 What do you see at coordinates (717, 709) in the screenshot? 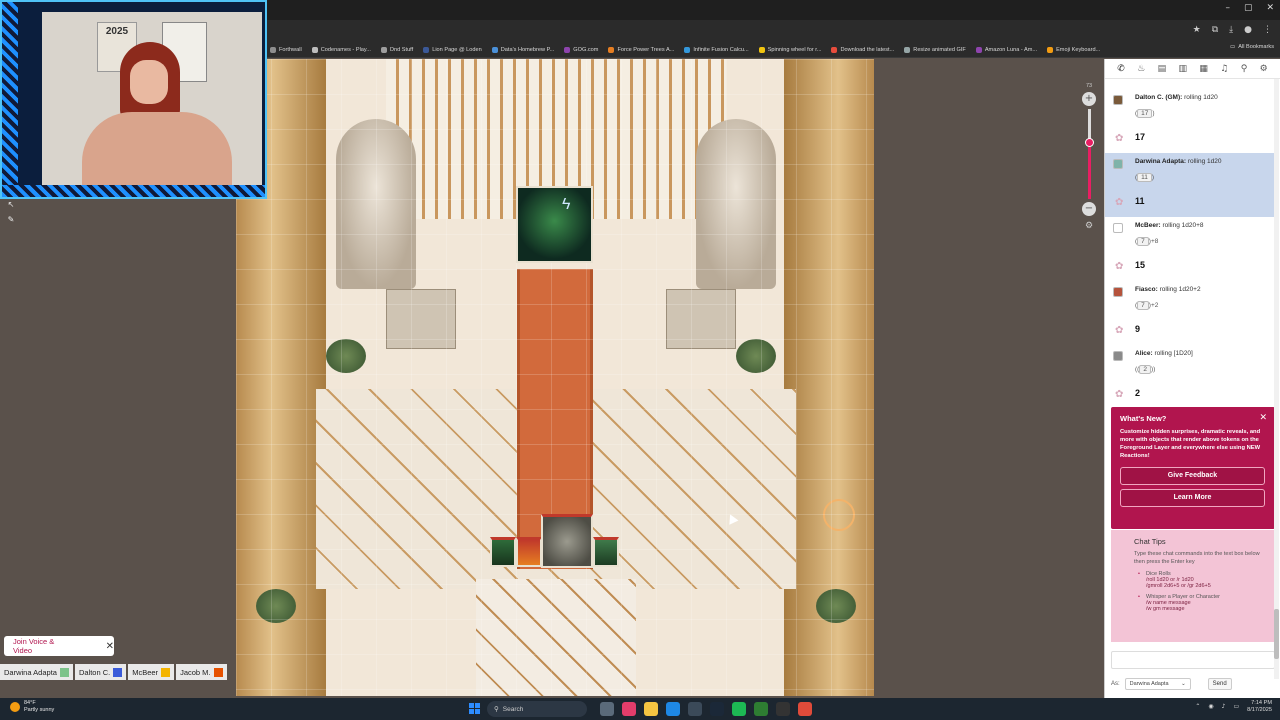
I see `steam-icon` at bounding box center [717, 709].